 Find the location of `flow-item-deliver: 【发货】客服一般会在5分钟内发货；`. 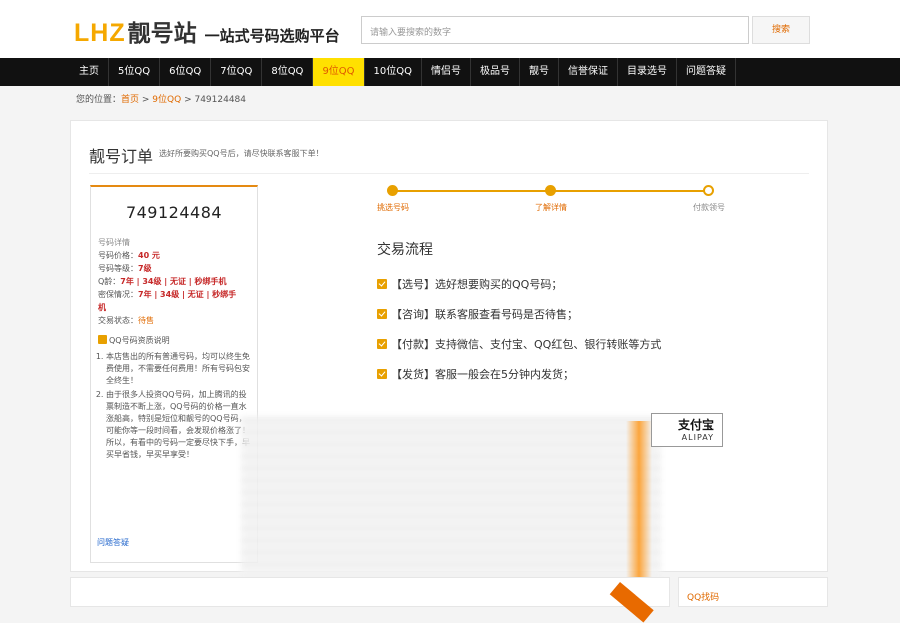

flow-item-deliver: 【发货】客服一般会在5分钟内发货； is located at coordinates (475, 374).